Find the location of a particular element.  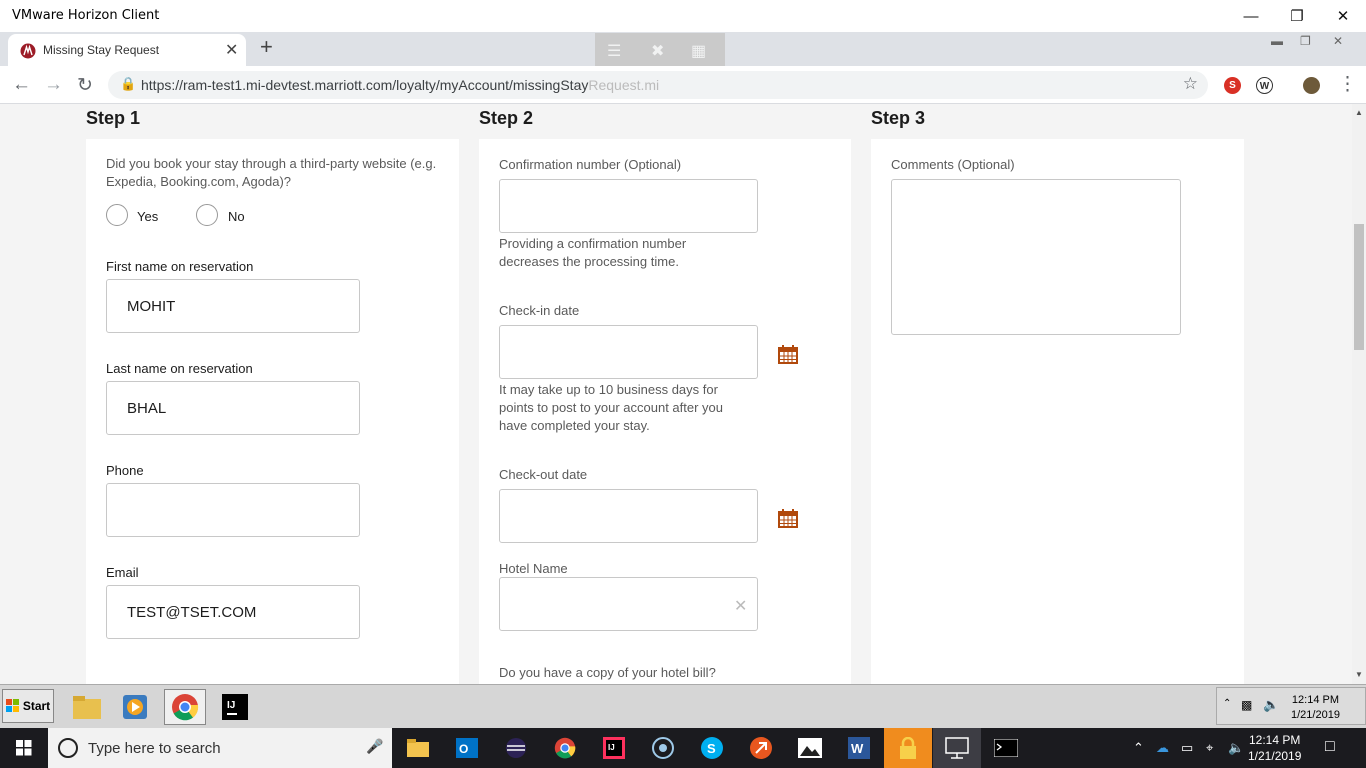

host-git-task is located at coordinates (761, 748).